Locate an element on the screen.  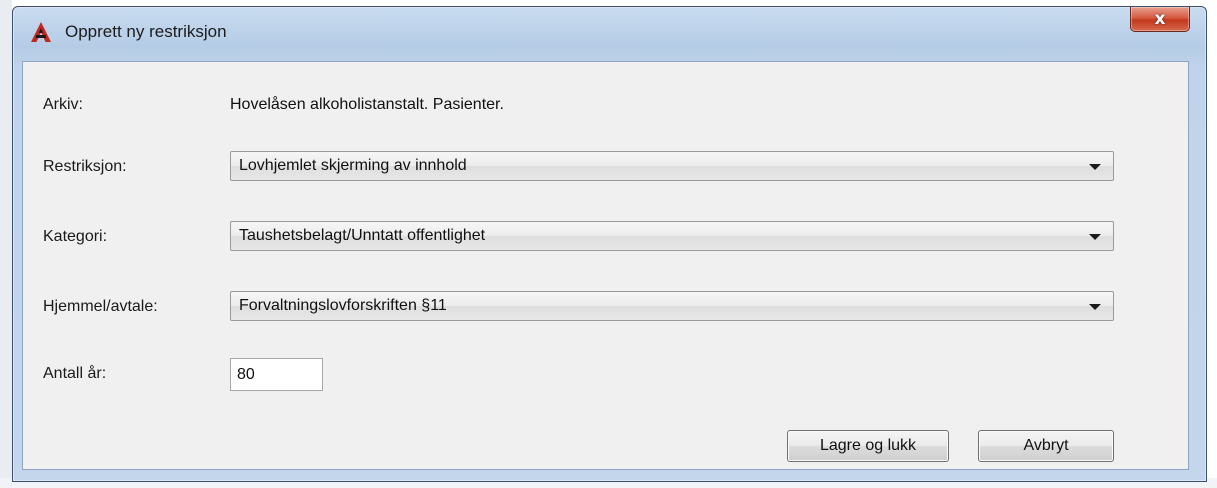
restriksjon-selected: Lovhjemlet skjerming av innhold is located at coordinates (353, 165).